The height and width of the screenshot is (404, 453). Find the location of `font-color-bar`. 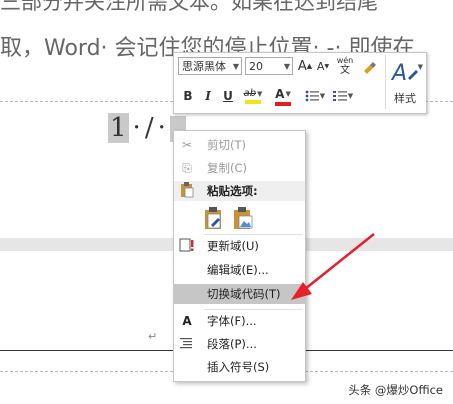

font-color-bar is located at coordinates (283, 103).